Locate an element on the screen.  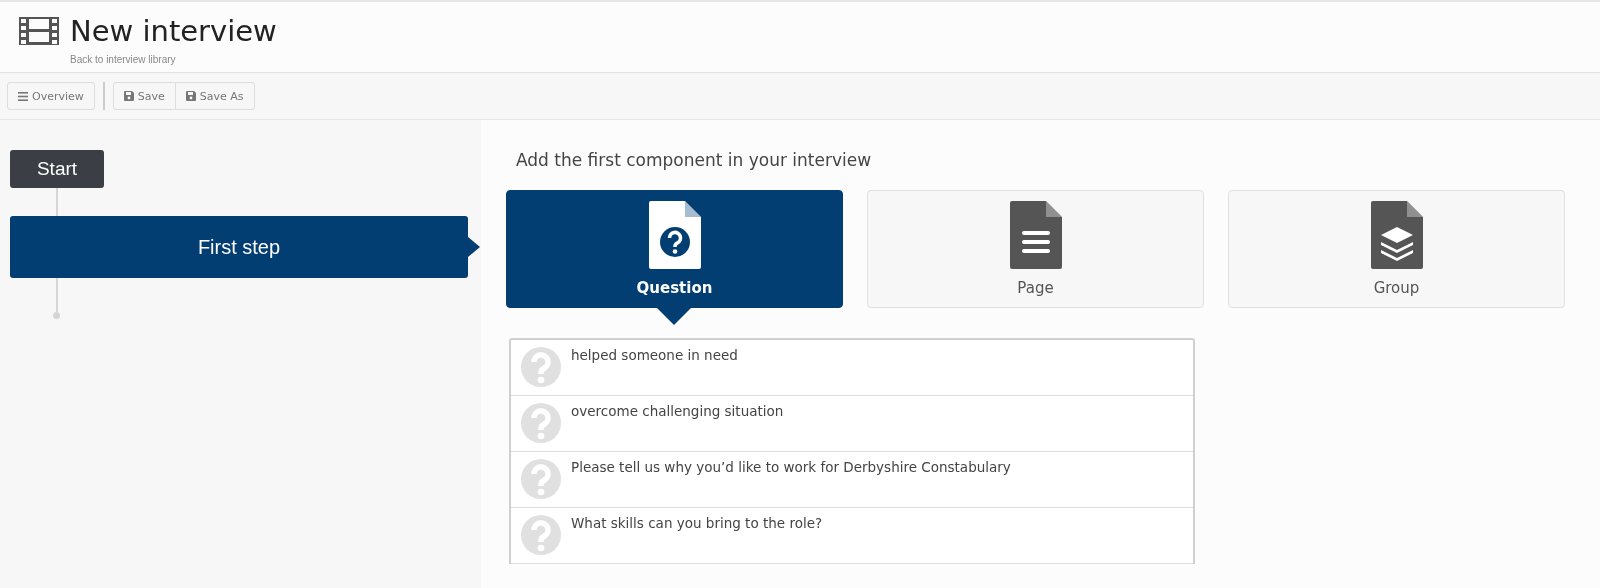
back-link: Back to interview library is located at coordinates (123, 59).